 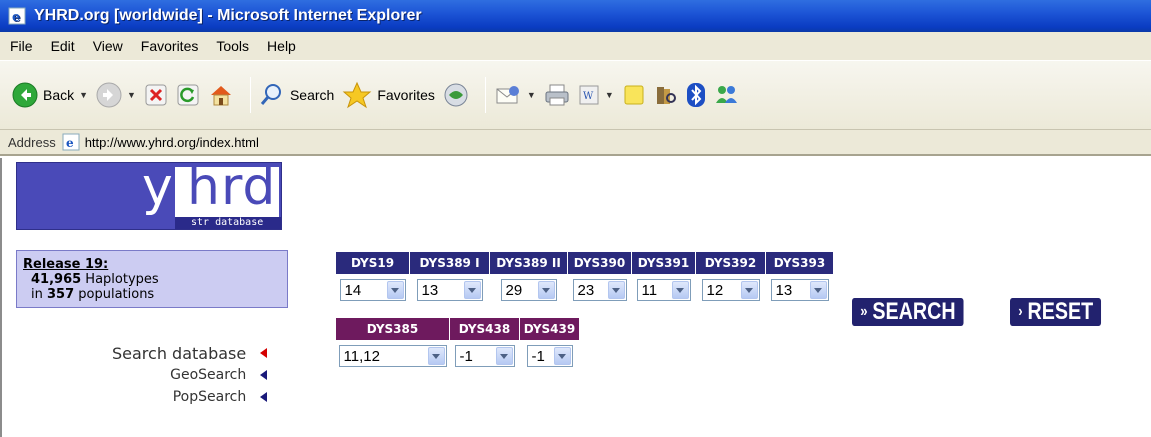 What do you see at coordinates (575, 143) in the screenshot?
I see `address-bar: Address e http://www.yhrd.org/index.html` at bounding box center [575, 143].